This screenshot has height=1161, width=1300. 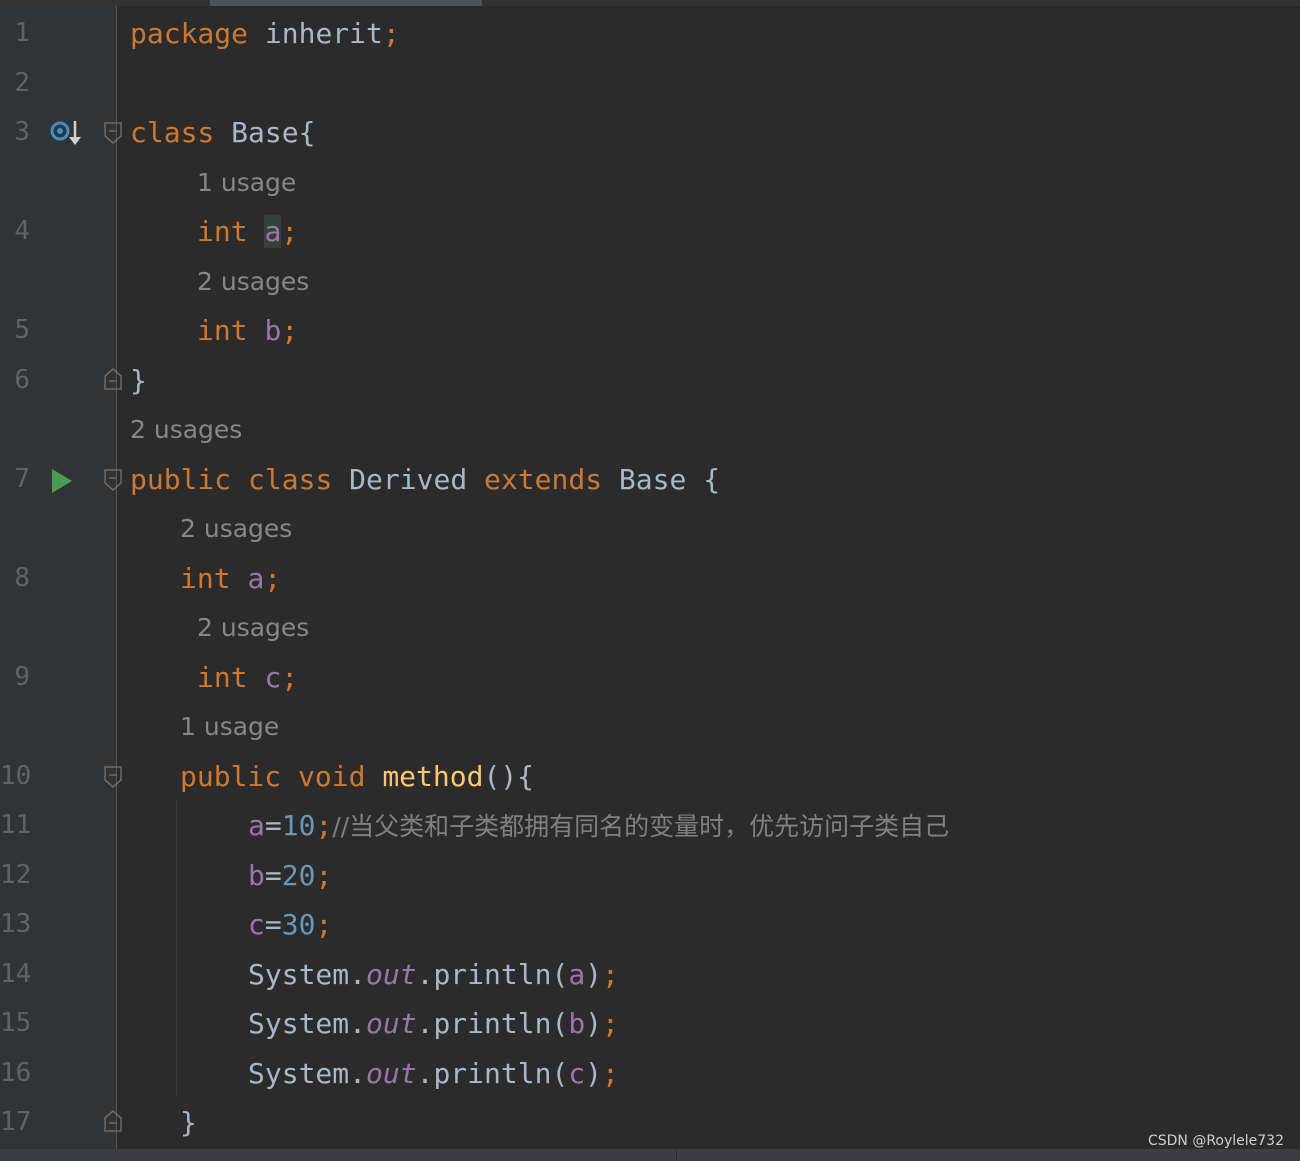 What do you see at coordinates (650, 1155) in the screenshot?
I see `horizontal-scrollbar` at bounding box center [650, 1155].